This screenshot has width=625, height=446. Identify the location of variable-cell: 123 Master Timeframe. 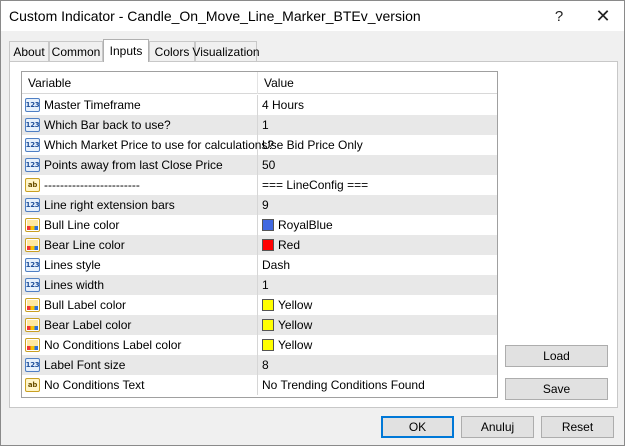
(140, 105).